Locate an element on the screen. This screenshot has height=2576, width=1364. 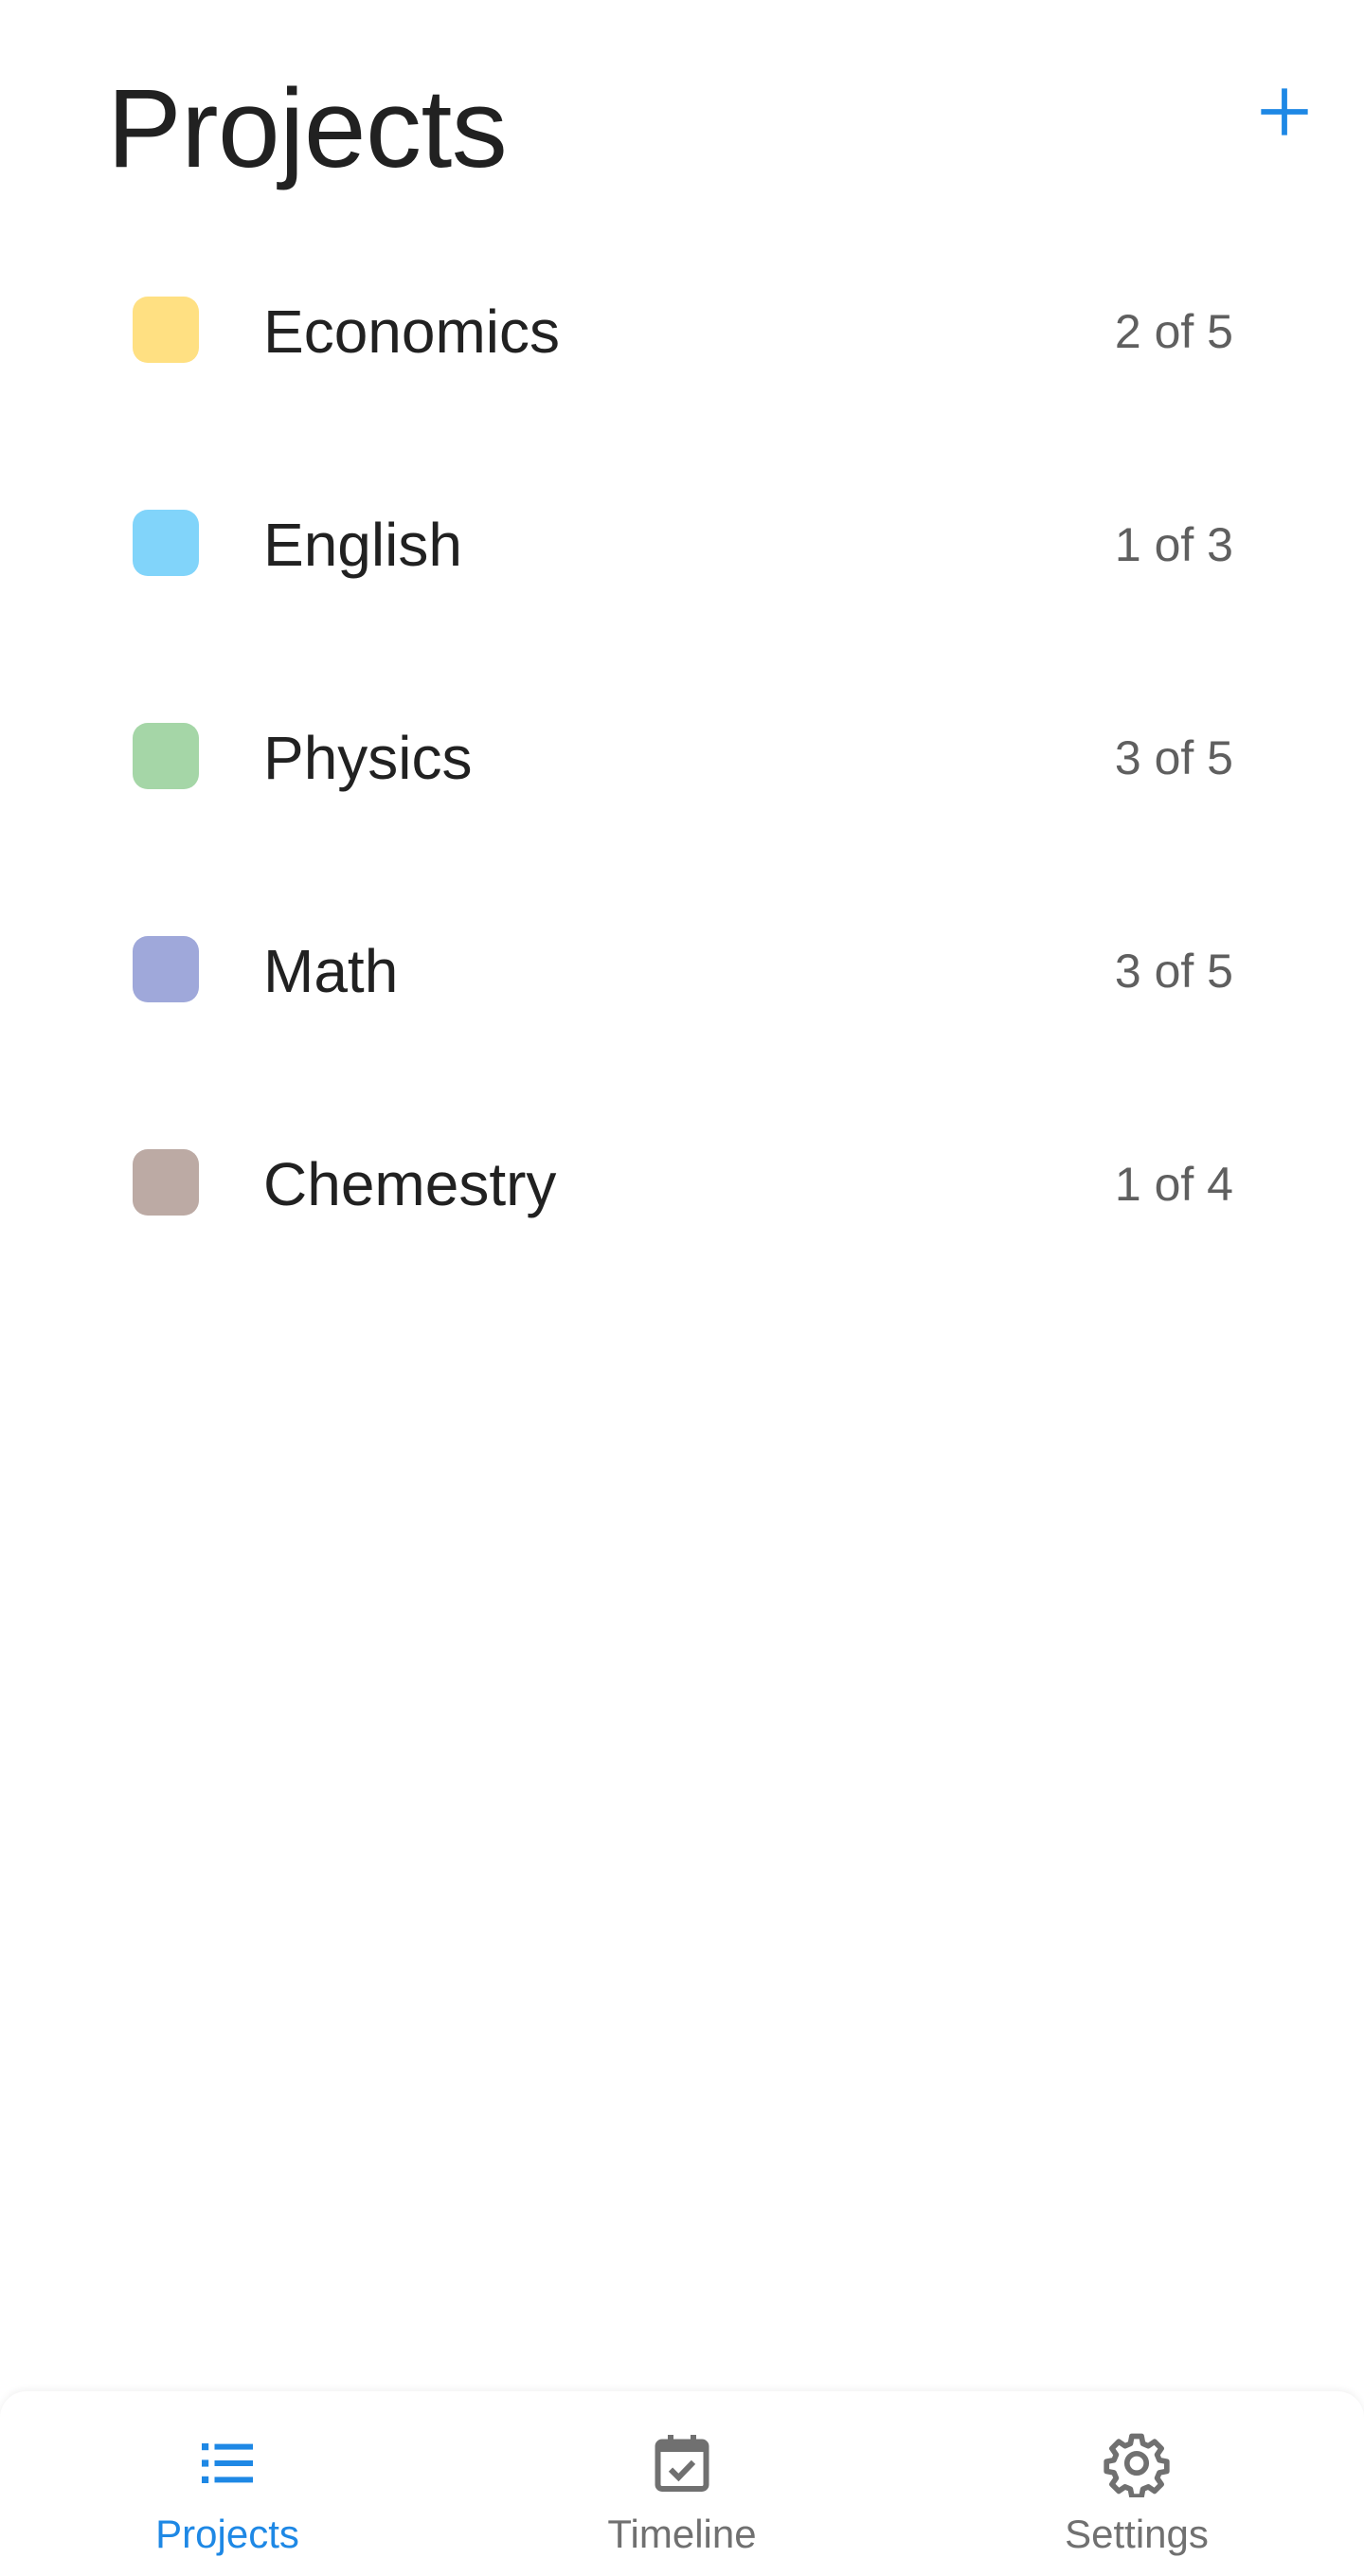
header: Projects is located at coordinates (682, 123).